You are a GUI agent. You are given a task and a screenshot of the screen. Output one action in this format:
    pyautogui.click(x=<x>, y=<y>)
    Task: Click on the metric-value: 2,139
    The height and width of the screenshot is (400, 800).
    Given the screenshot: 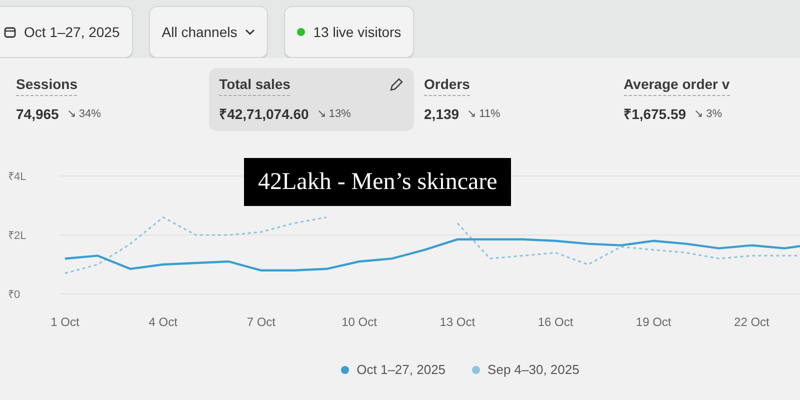 What is the action you would take?
    pyautogui.click(x=442, y=114)
    